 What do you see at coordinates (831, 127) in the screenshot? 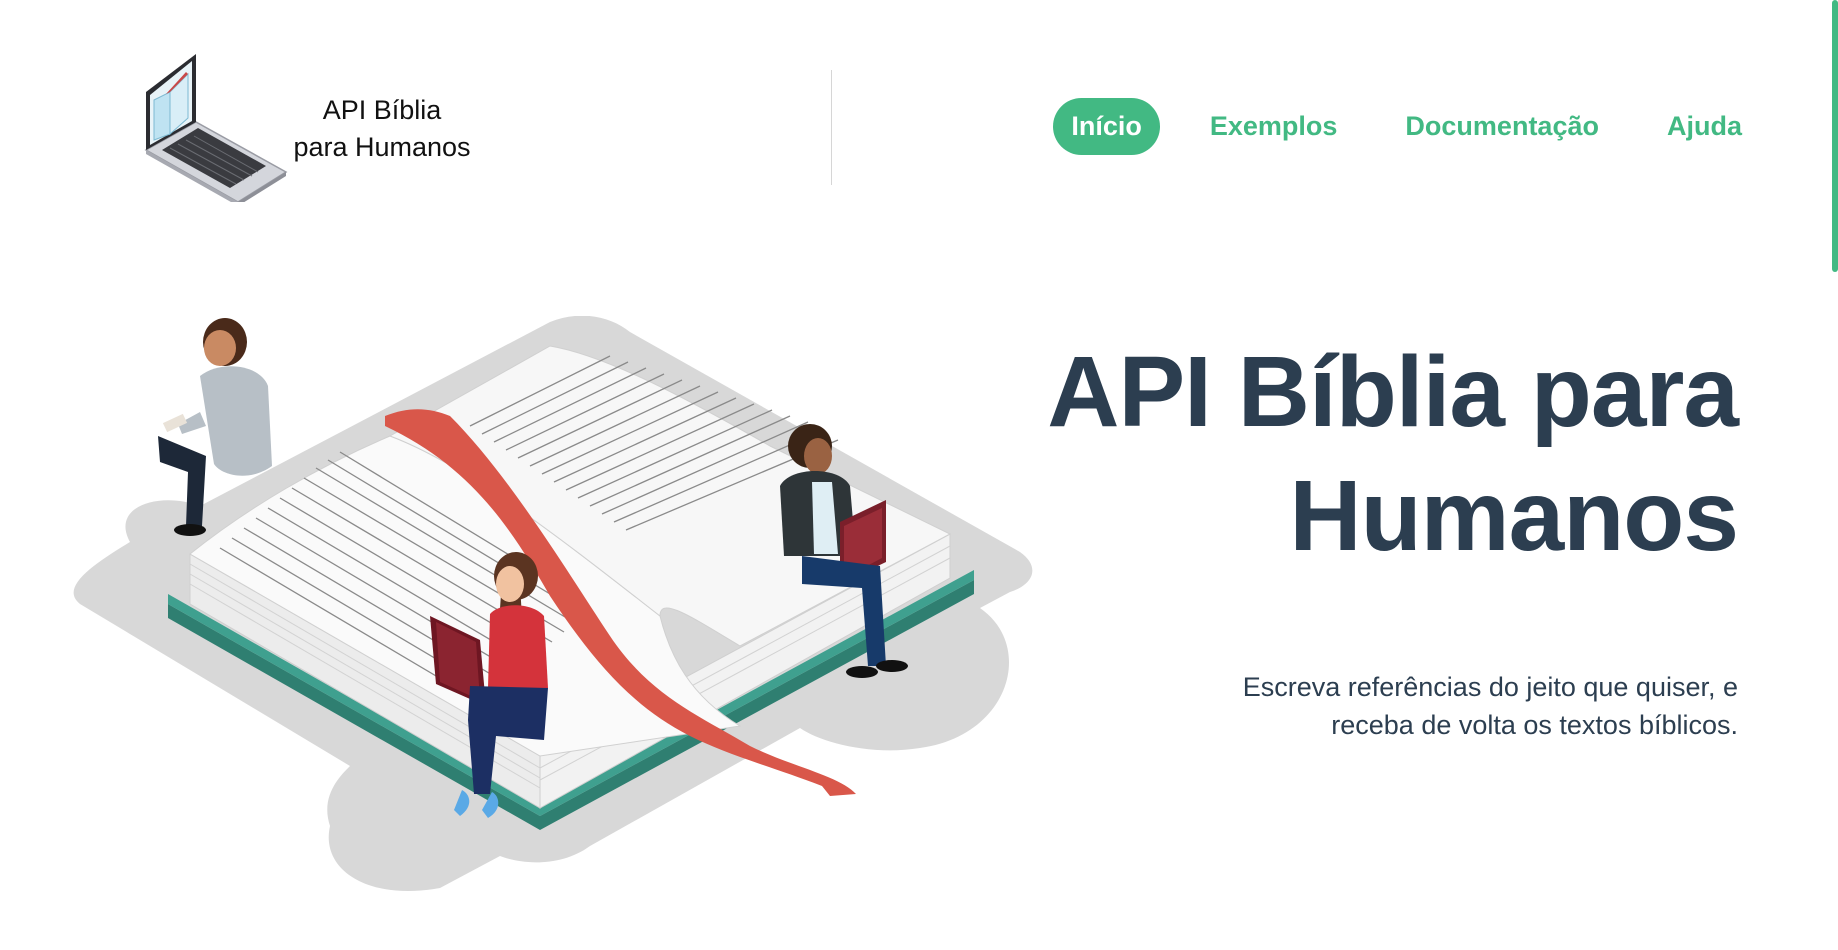
I see `header-divider` at bounding box center [831, 127].